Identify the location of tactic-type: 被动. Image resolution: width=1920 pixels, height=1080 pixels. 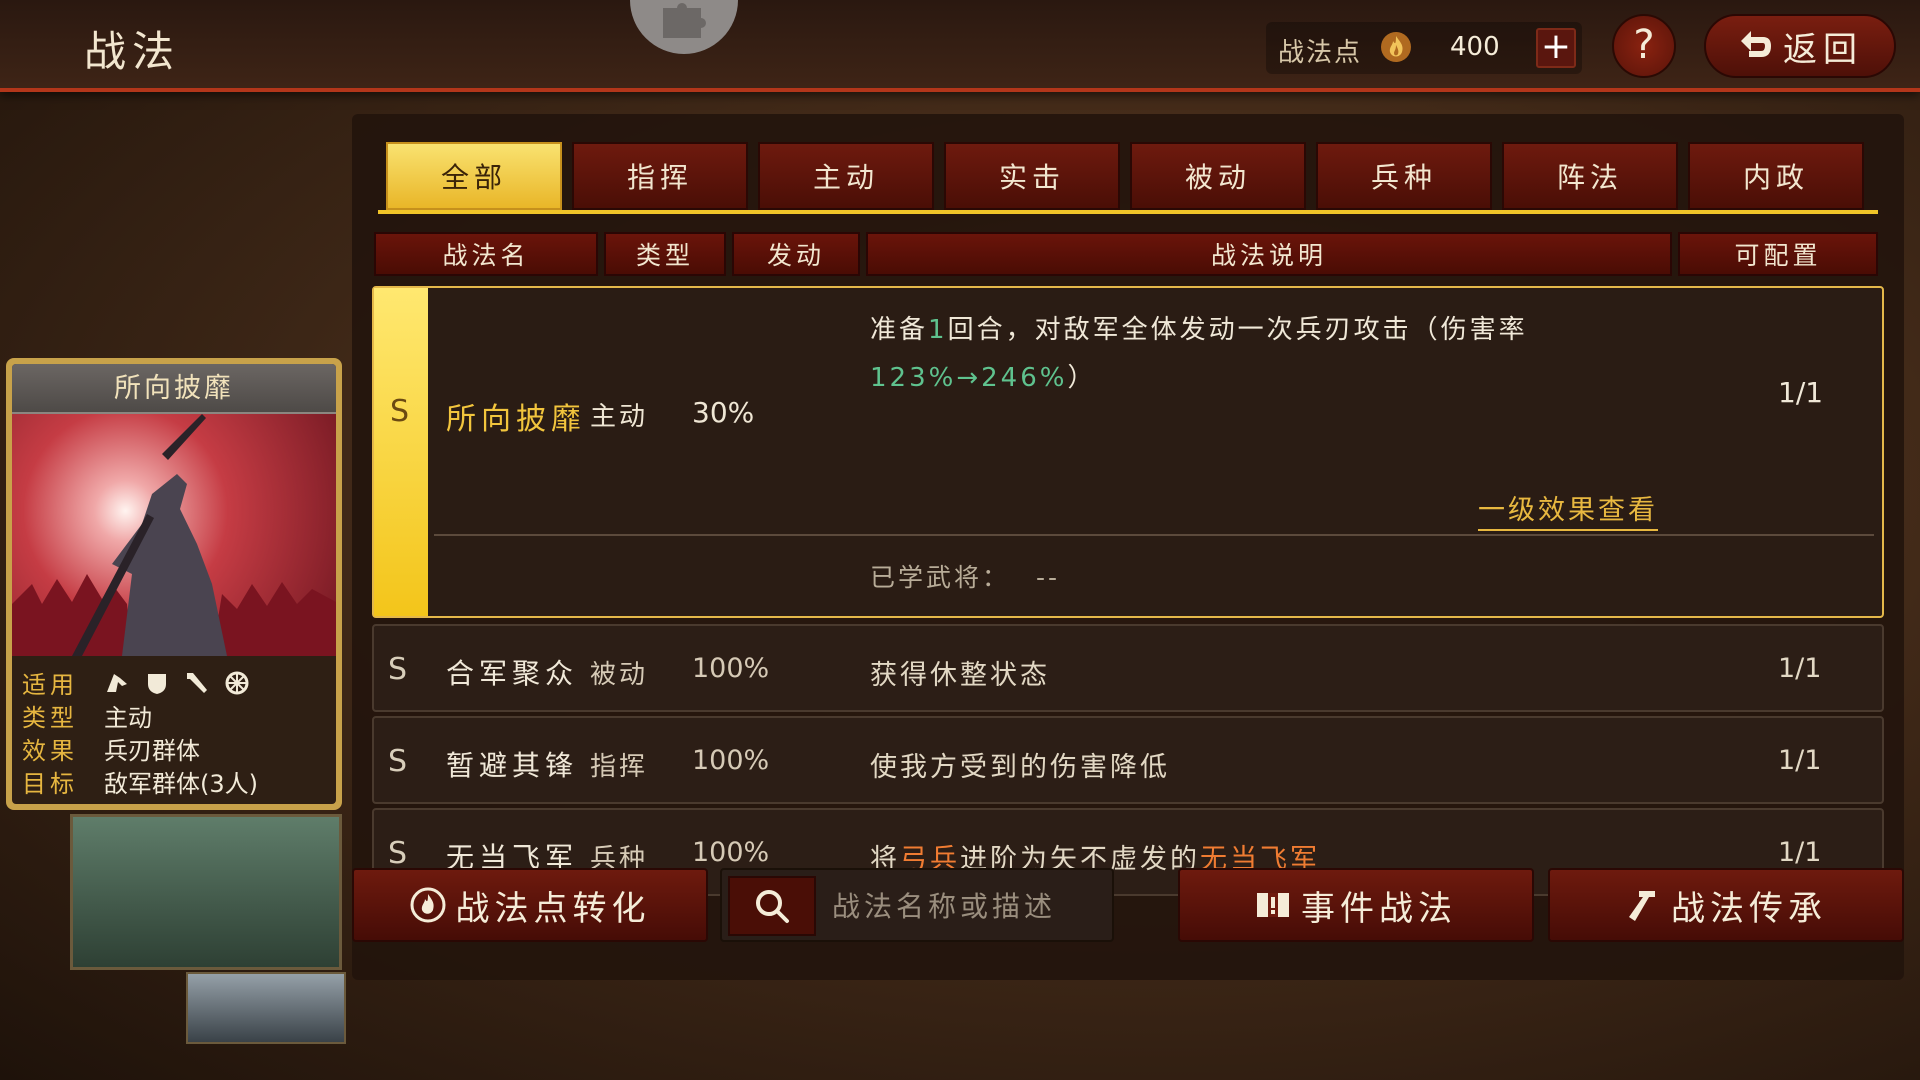
(619, 675).